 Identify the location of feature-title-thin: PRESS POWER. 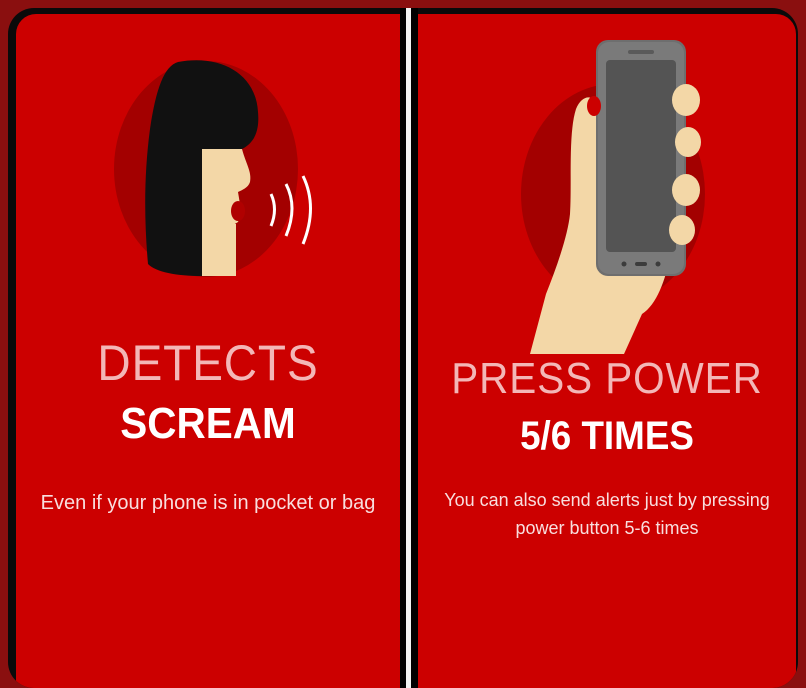
(607, 378).